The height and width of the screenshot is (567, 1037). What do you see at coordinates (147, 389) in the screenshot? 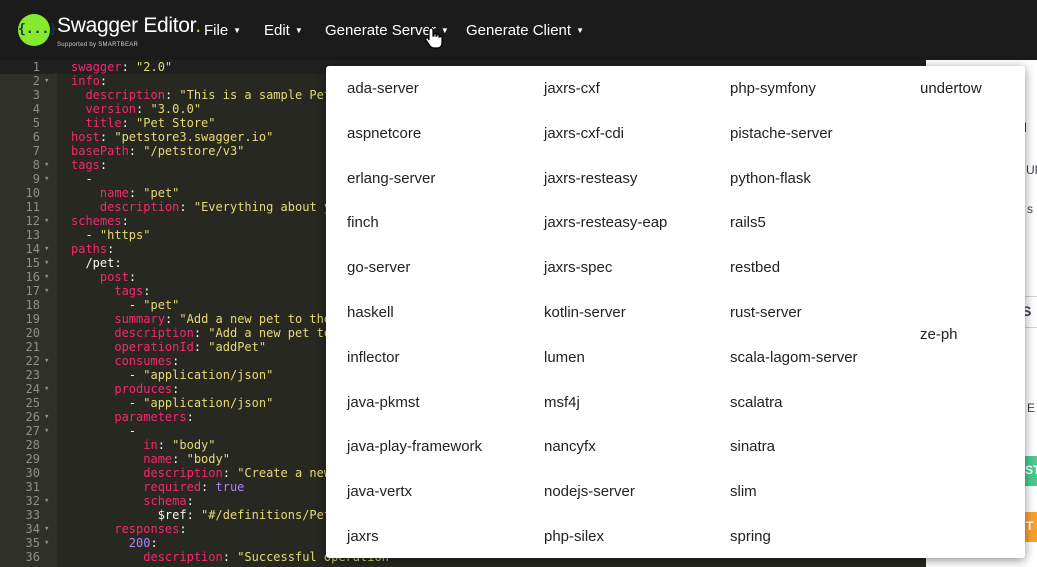
I see `code-text: produces:` at bounding box center [147, 389].